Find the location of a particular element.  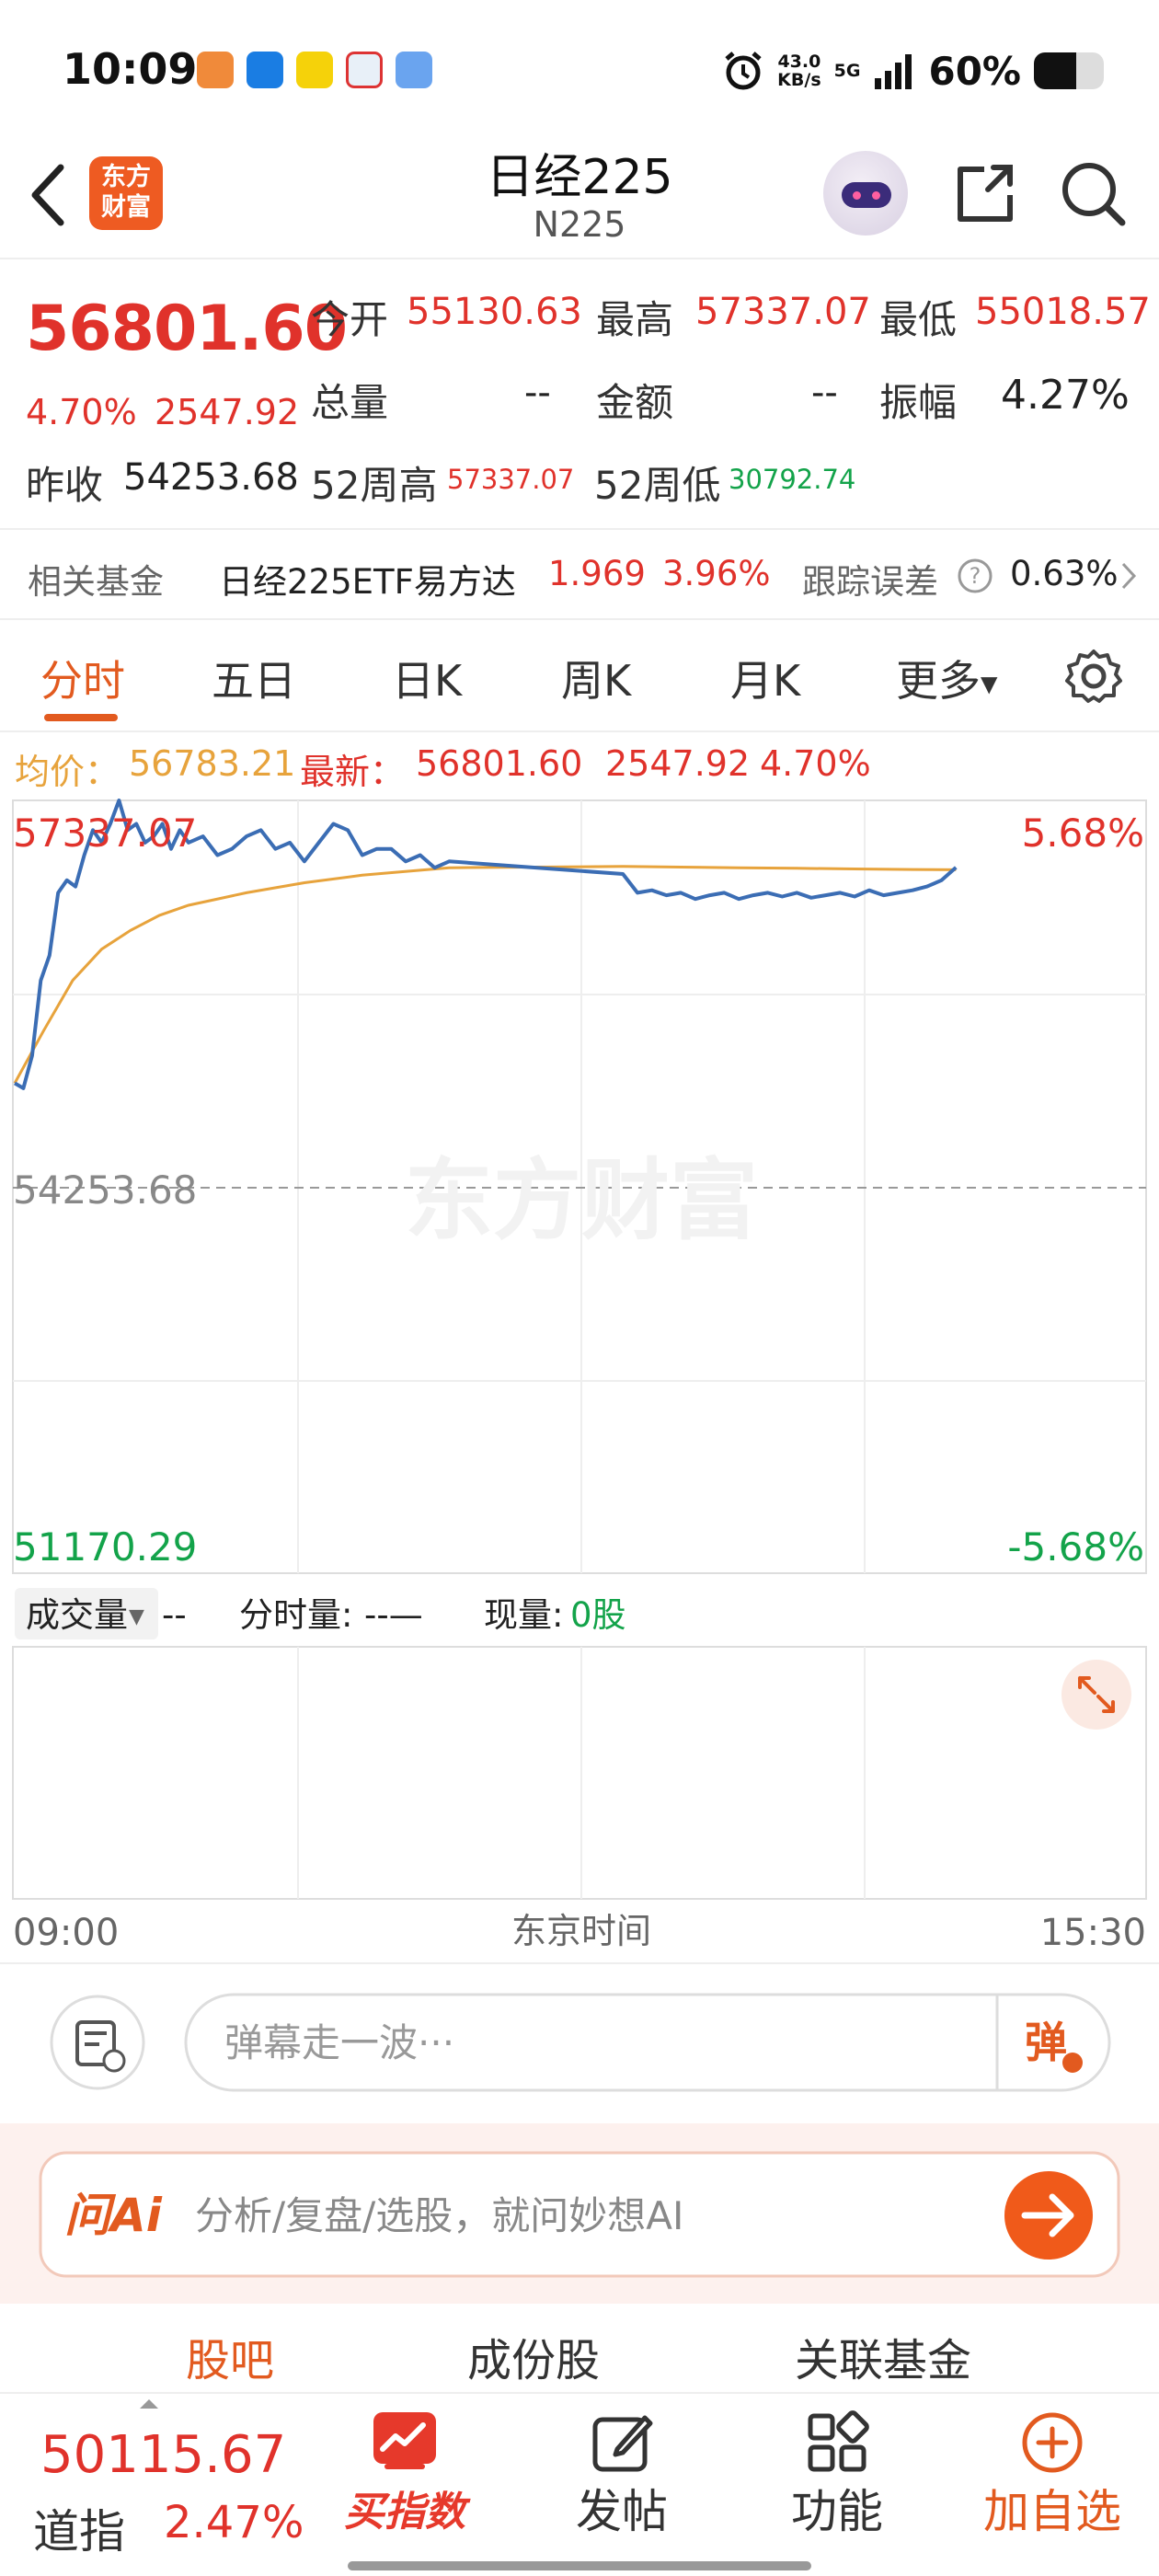

current-volume-value: 0股 is located at coordinates (598, 1615).